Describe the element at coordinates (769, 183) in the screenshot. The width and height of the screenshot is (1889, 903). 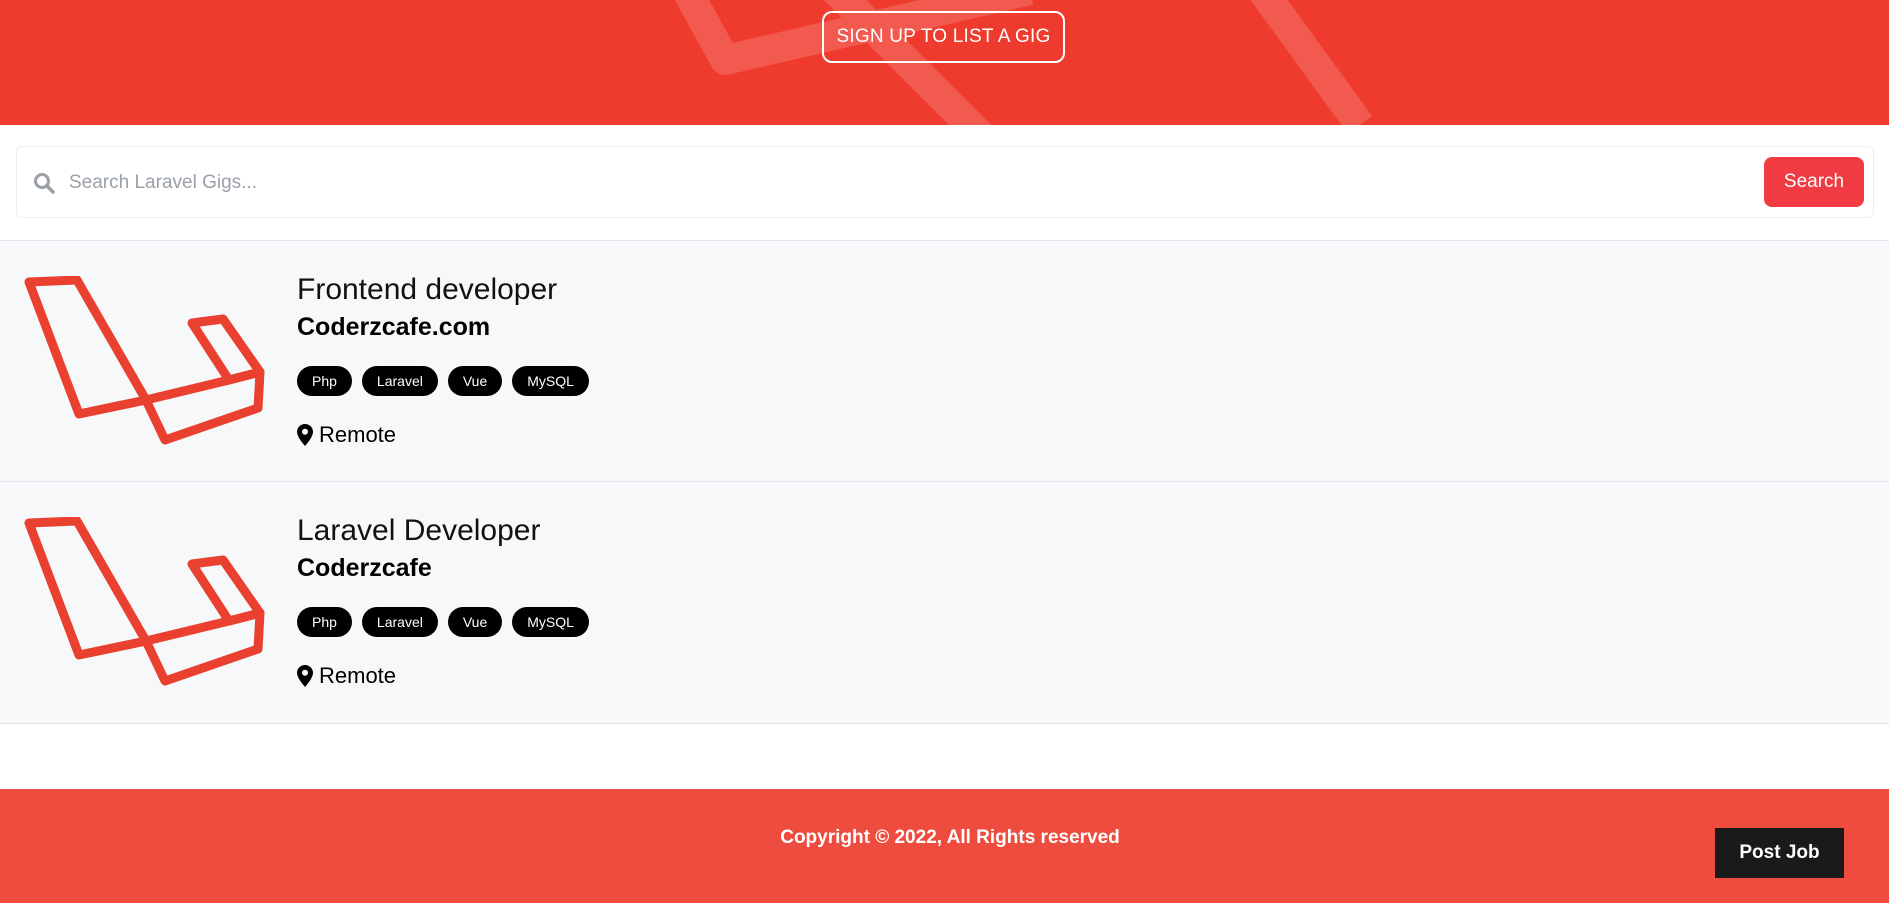
I see `search-input` at that location.